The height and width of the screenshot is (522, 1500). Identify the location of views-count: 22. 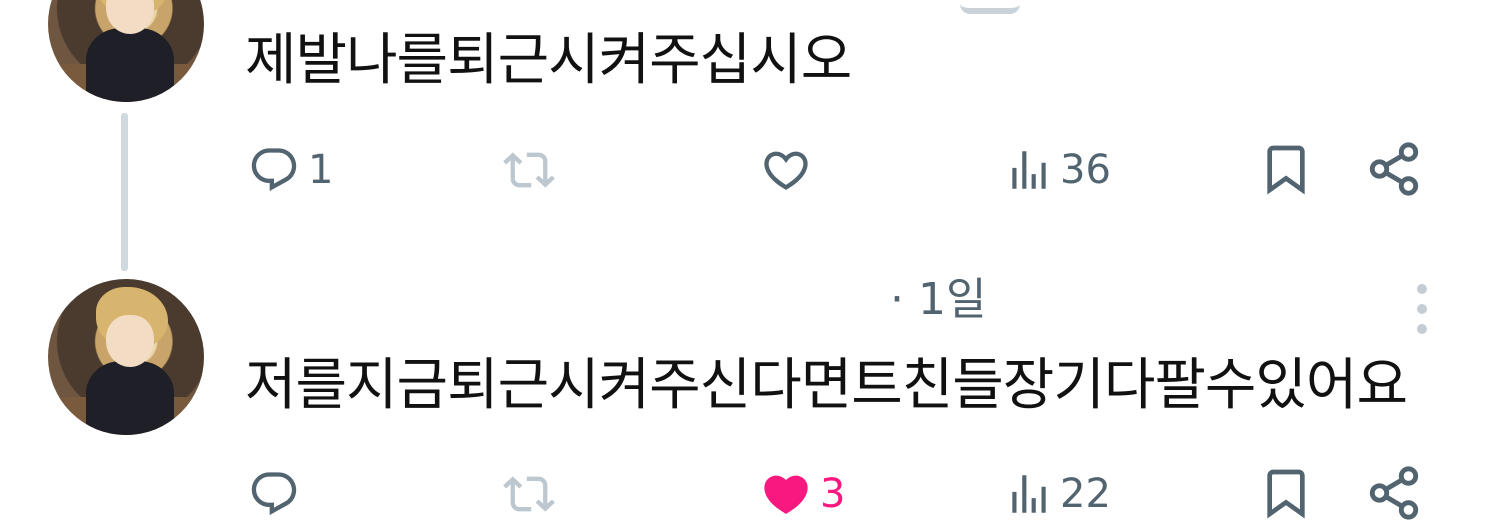
(1085, 494).